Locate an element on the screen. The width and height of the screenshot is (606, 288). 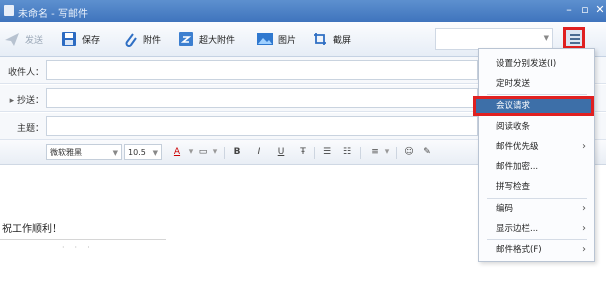
paperclip-icon is located at coordinates (130, 39).